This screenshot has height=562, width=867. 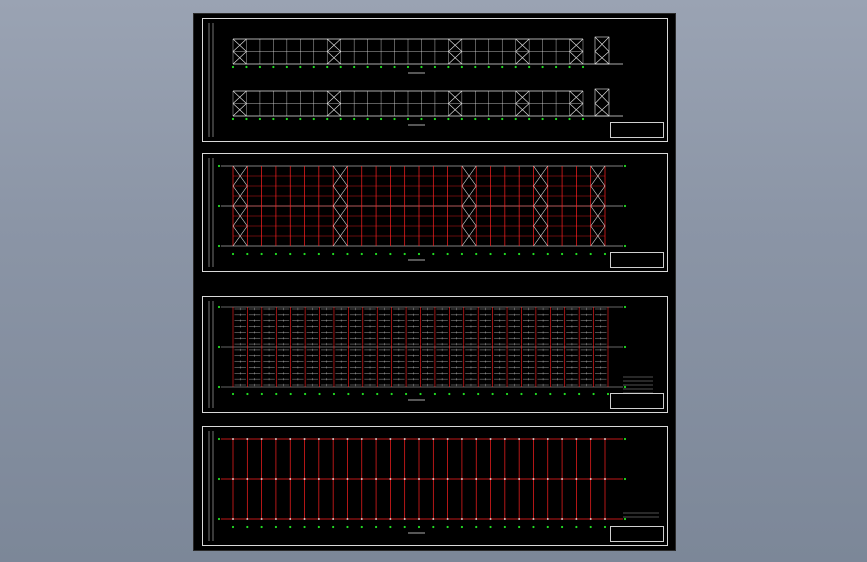 What do you see at coordinates (602, 102) in the screenshot?
I see `gable-frame` at bounding box center [602, 102].